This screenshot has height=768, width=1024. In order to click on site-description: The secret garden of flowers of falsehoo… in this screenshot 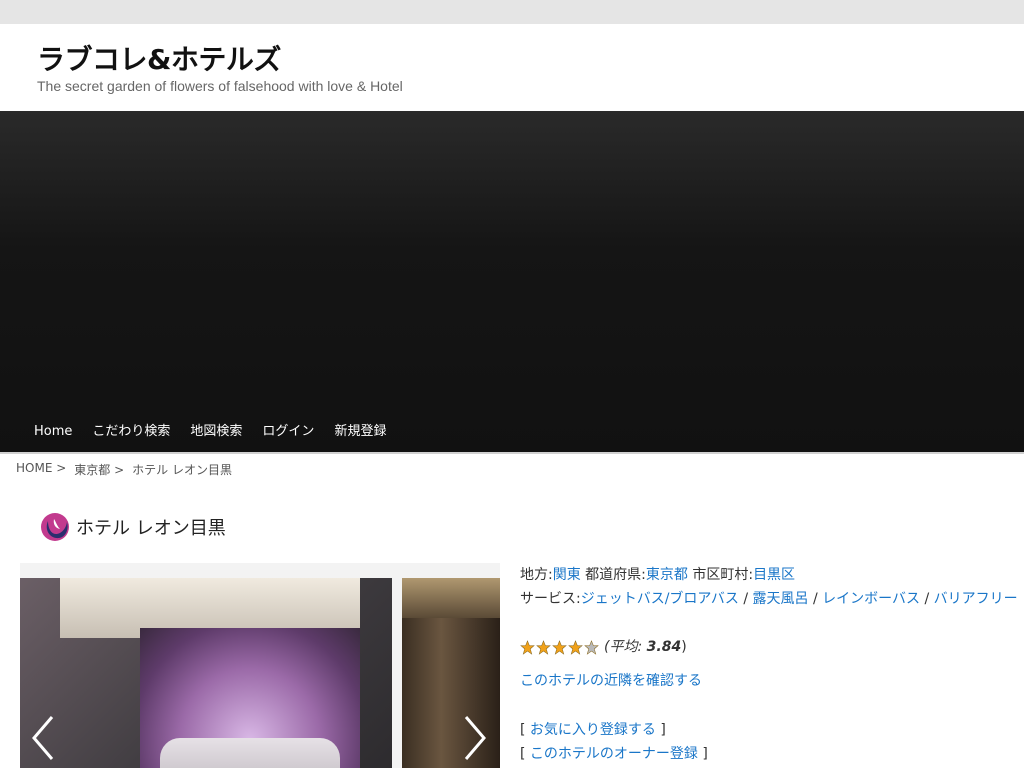, I will do `click(220, 86)`.